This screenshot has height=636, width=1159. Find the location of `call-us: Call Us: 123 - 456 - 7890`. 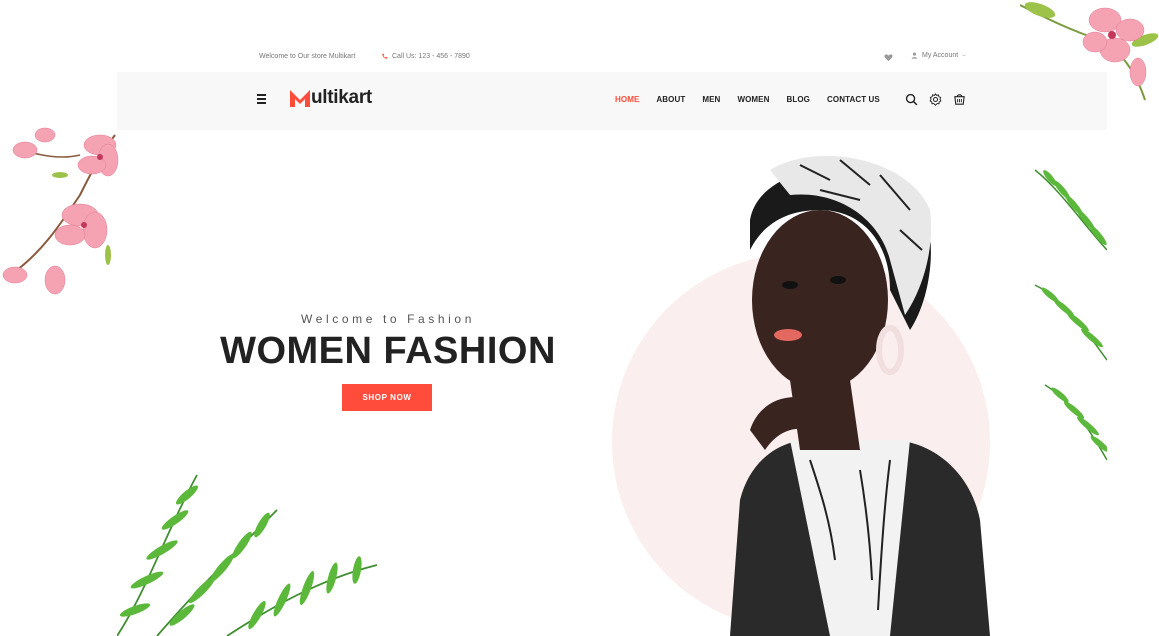

call-us: Call Us: 123 - 456 - 7890 is located at coordinates (425, 56).